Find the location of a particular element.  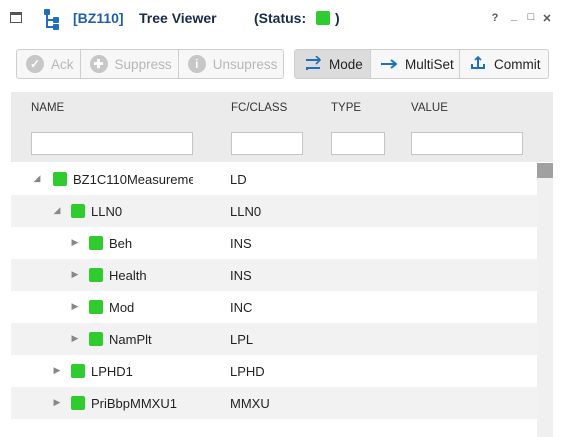

tree-row: ▶ Beh INS is located at coordinates (274, 243).